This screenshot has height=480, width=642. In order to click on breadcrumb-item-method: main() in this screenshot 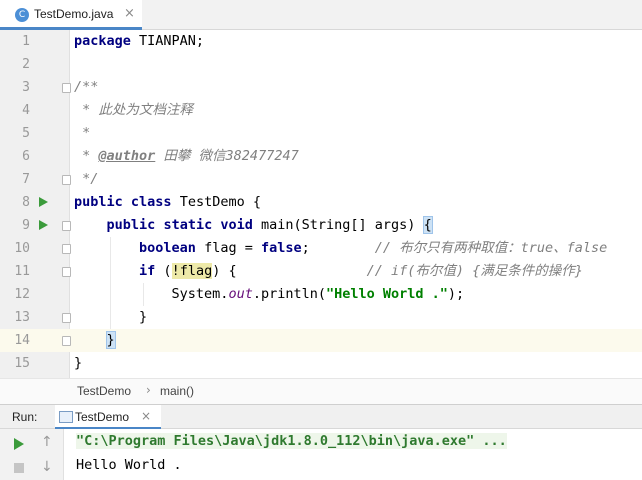, I will do `click(177, 391)`.